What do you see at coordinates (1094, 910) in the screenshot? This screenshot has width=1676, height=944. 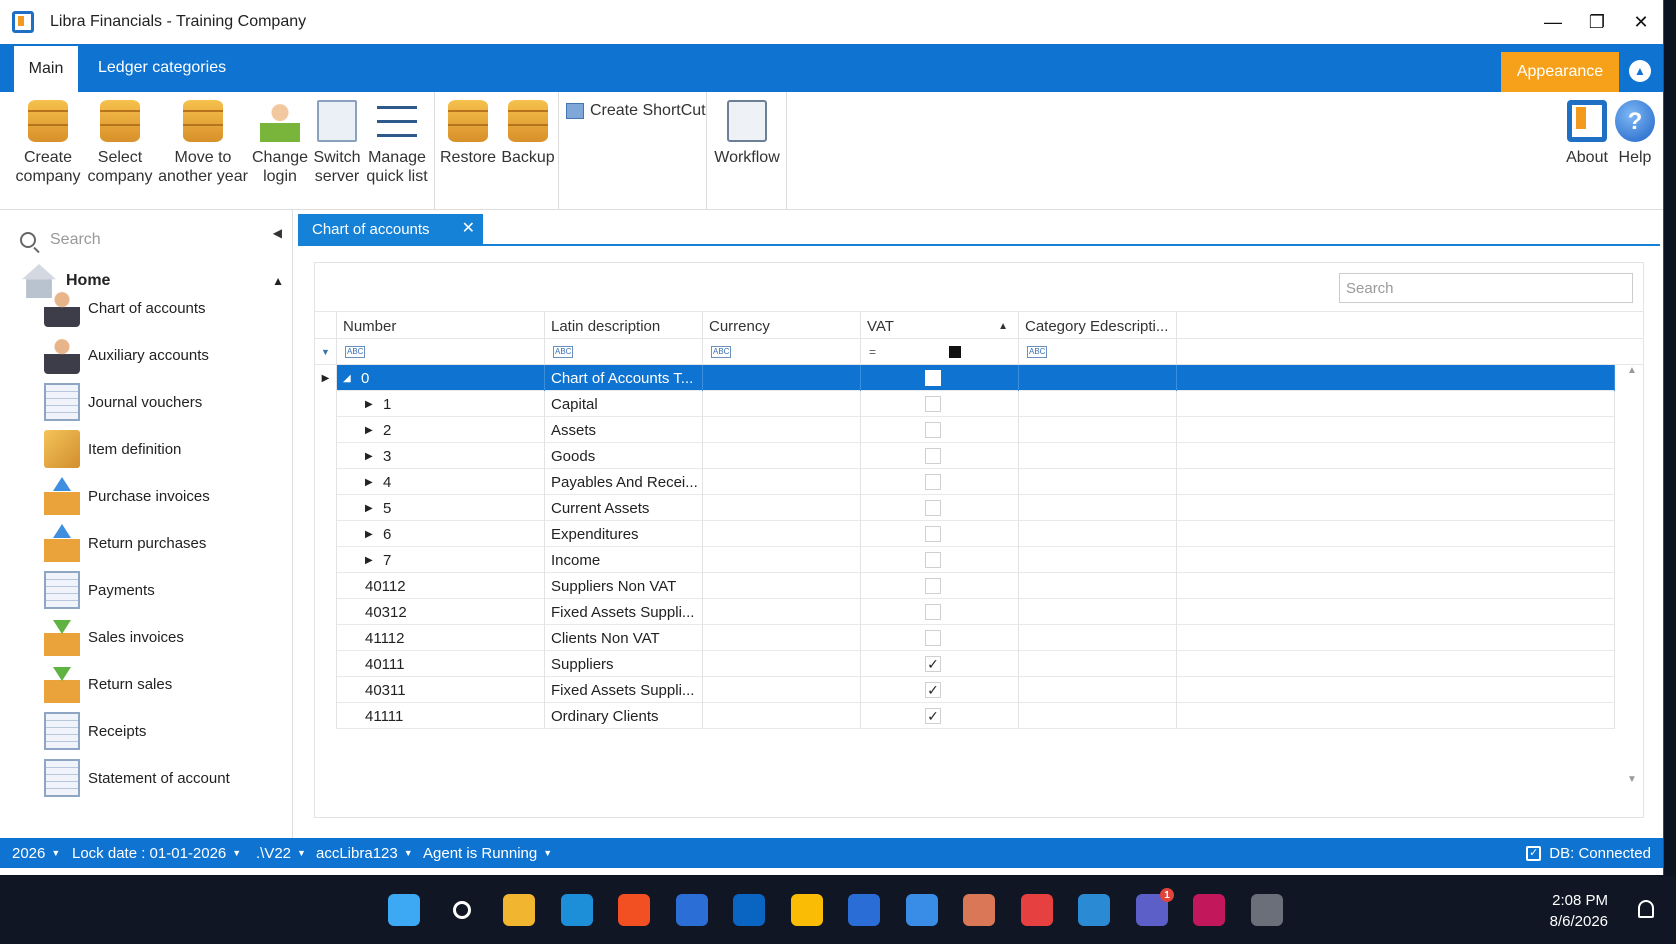 I see `vscode-icon` at bounding box center [1094, 910].